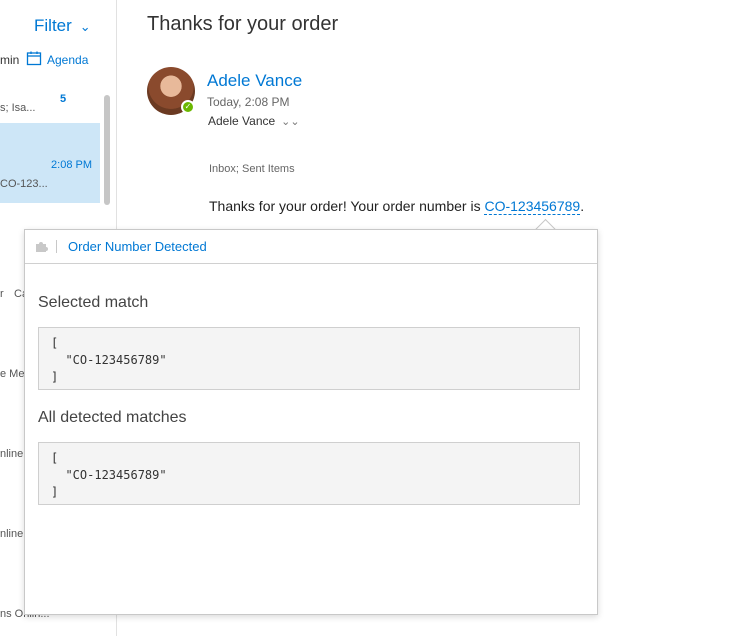 This screenshot has height=636, width=729. Describe the element at coordinates (53, 25) in the screenshot. I see `filter-label: Filter` at that location.